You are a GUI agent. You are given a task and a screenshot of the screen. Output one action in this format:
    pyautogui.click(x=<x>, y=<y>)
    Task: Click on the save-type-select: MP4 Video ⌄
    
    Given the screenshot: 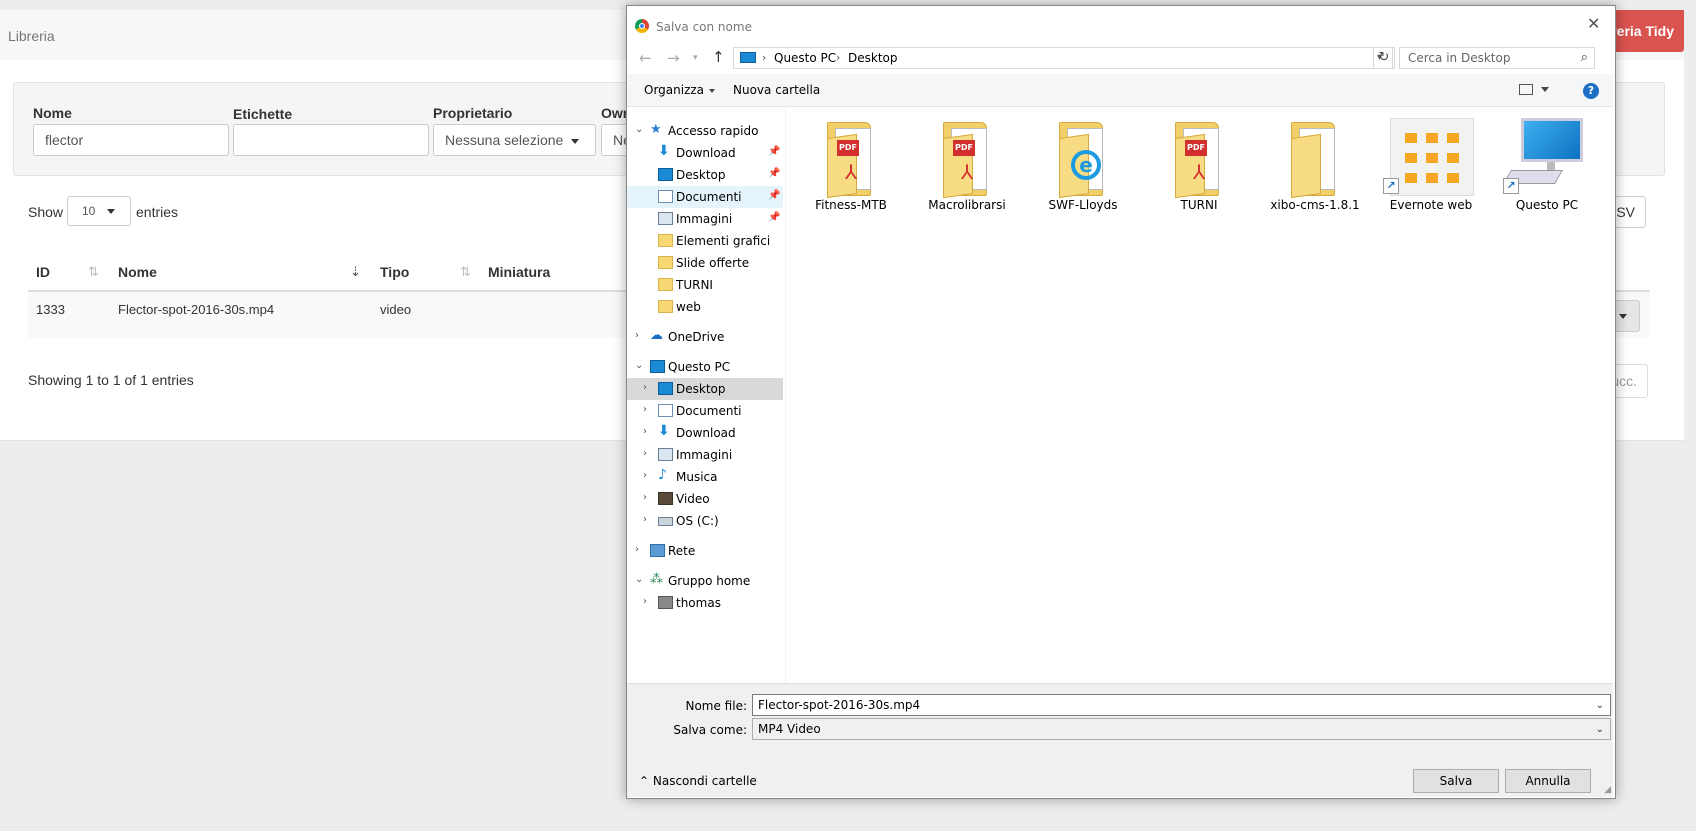 What is the action you would take?
    pyautogui.click(x=1181, y=729)
    